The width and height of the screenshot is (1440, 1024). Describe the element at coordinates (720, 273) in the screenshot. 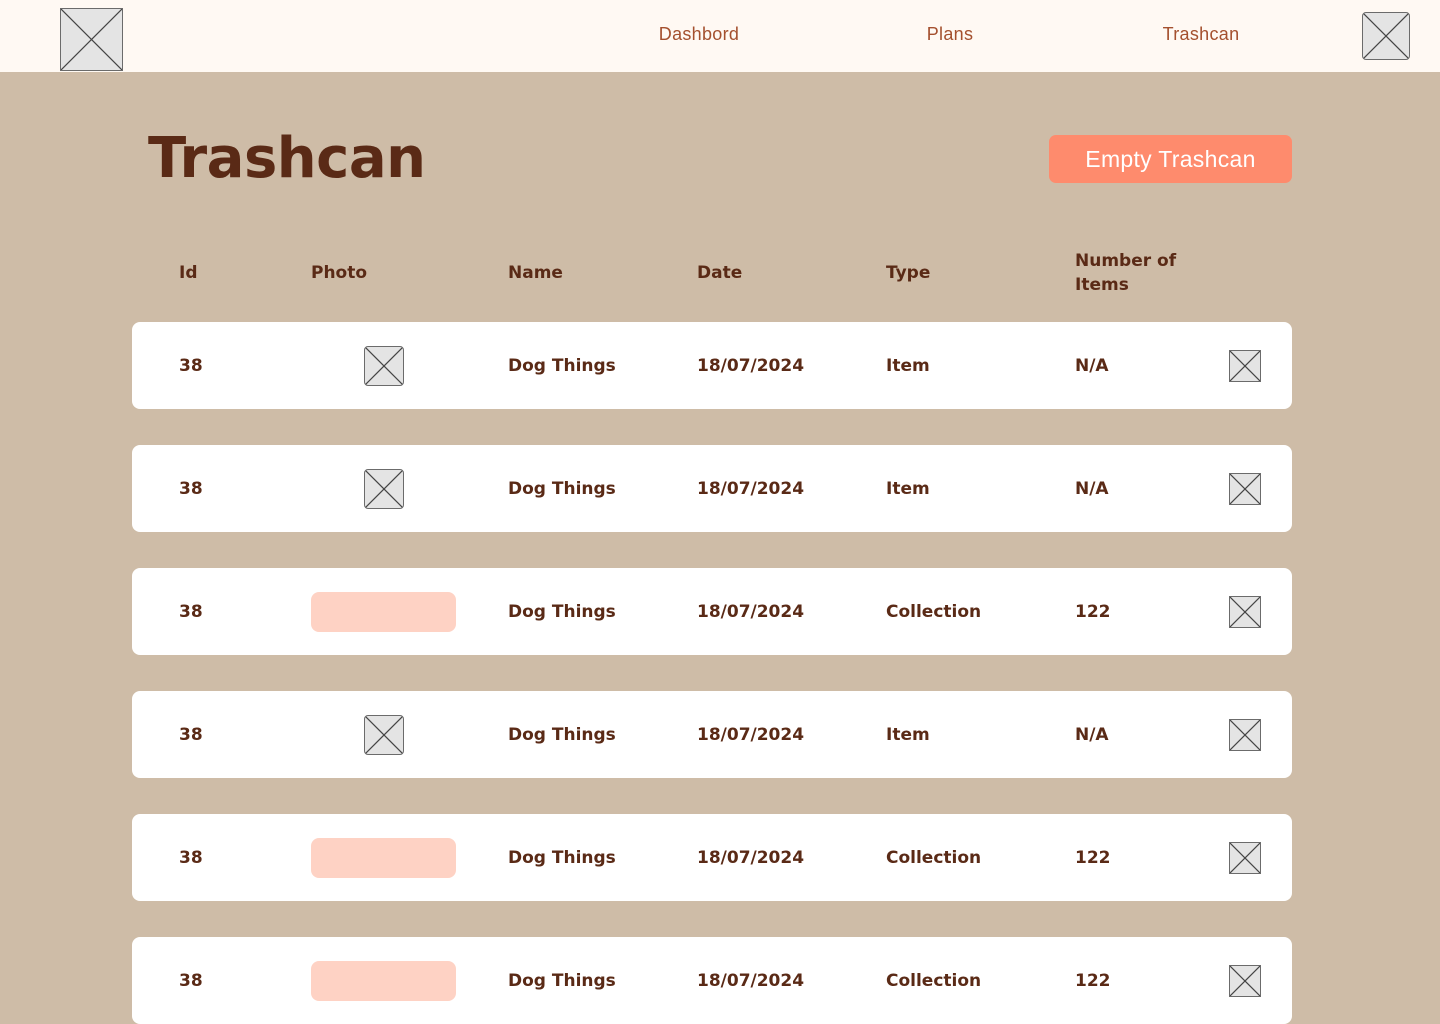

I see `header-date: Date` at that location.